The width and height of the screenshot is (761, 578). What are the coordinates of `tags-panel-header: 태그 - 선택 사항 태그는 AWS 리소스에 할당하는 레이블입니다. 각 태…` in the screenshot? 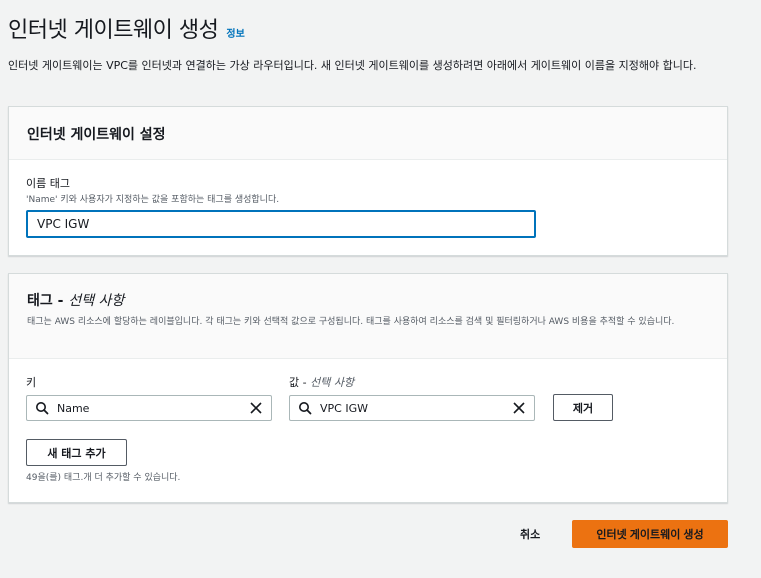 It's located at (368, 316).